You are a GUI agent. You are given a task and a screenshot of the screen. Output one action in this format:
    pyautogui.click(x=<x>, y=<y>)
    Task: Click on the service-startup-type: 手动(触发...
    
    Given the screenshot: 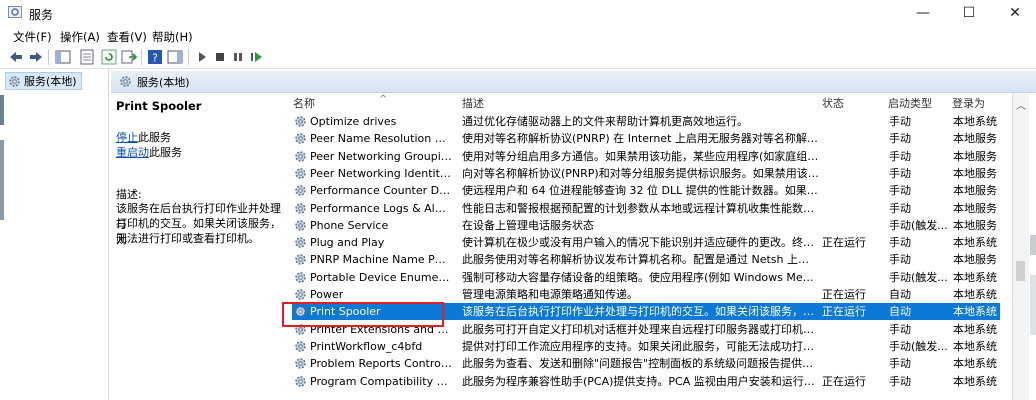 What is the action you would take?
    pyautogui.click(x=918, y=225)
    